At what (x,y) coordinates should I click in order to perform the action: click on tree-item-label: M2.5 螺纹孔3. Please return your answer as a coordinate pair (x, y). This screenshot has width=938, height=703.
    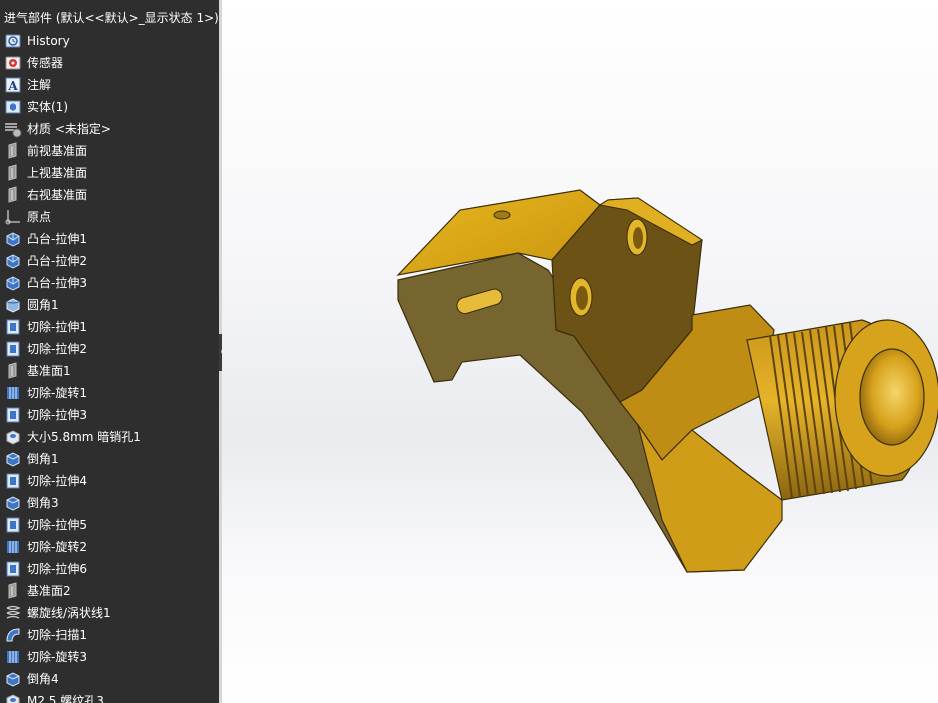
    Looking at the image, I should click on (65, 698).